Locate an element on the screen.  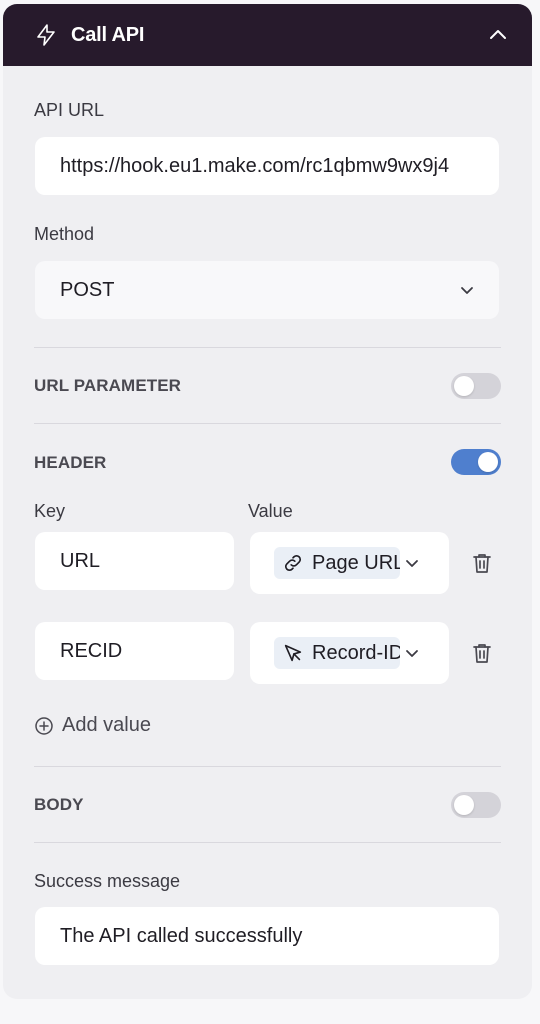
method-value: POST is located at coordinates (87, 289).